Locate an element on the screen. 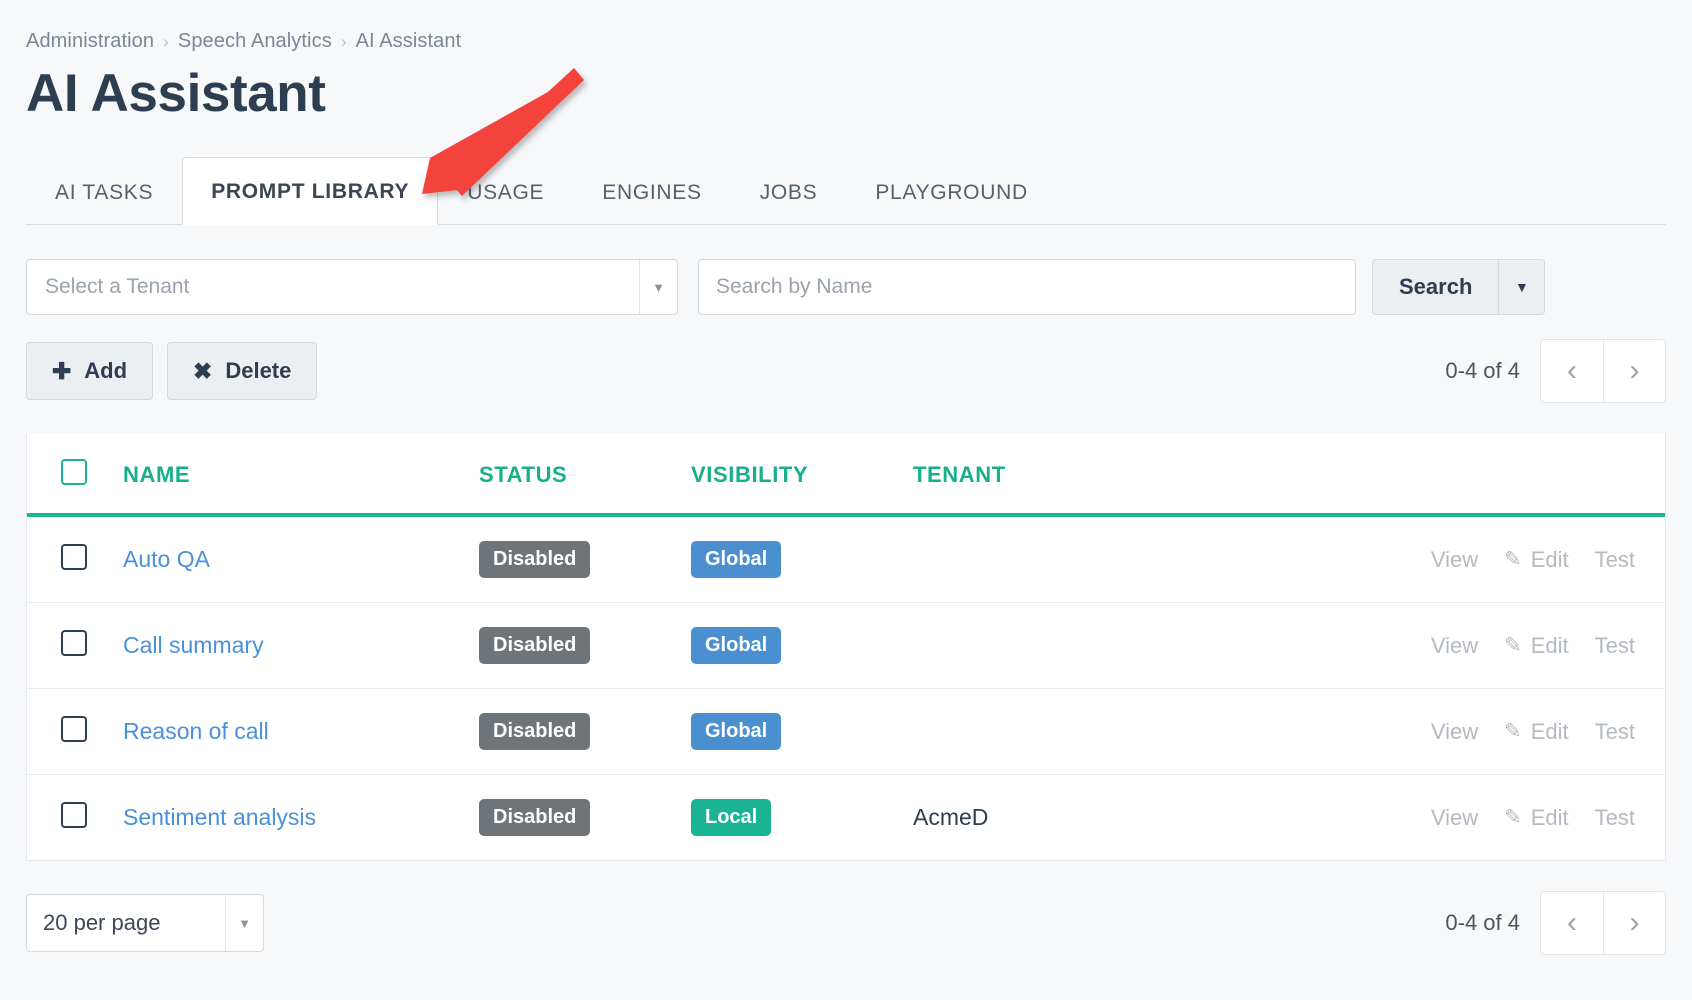  pagination-prev-button-top: ‹ is located at coordinates (1572, 371).